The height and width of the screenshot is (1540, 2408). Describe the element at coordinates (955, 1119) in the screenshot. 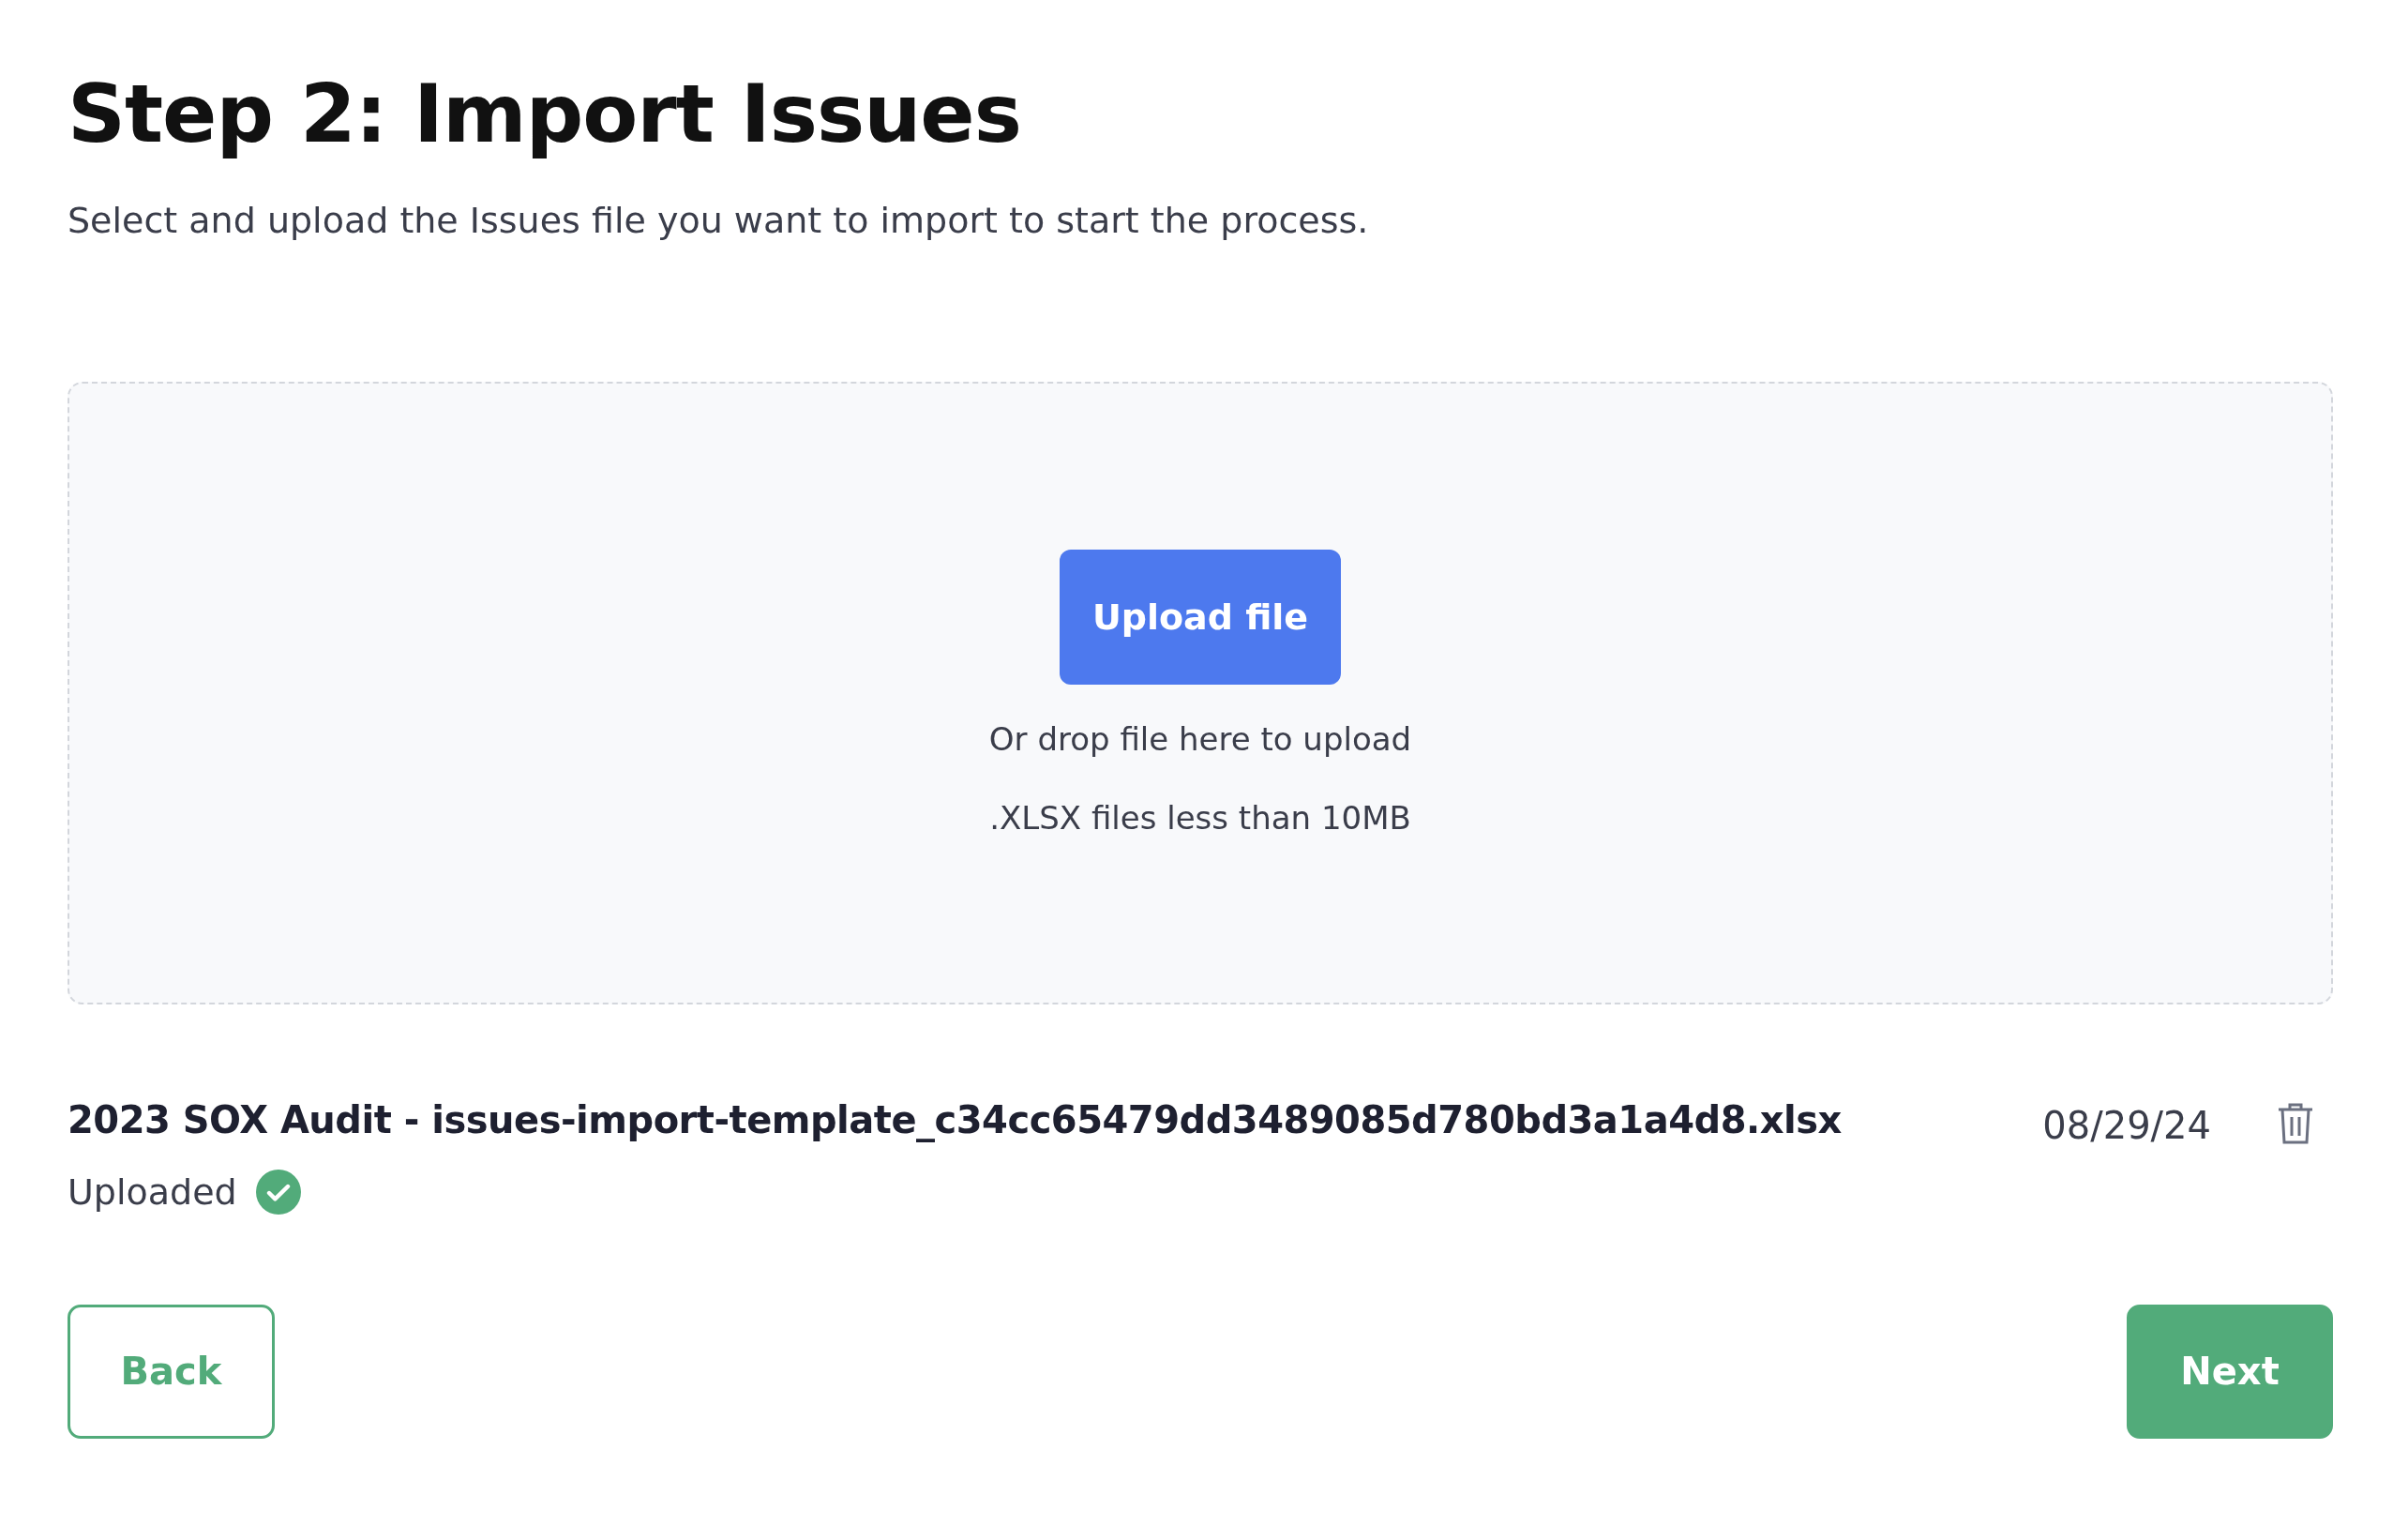

I see `file-name: 2023 SOX Audit - issues-import-template_c34cc65479dd3489085d780bd3a1a4d8.xlsx` at that location.